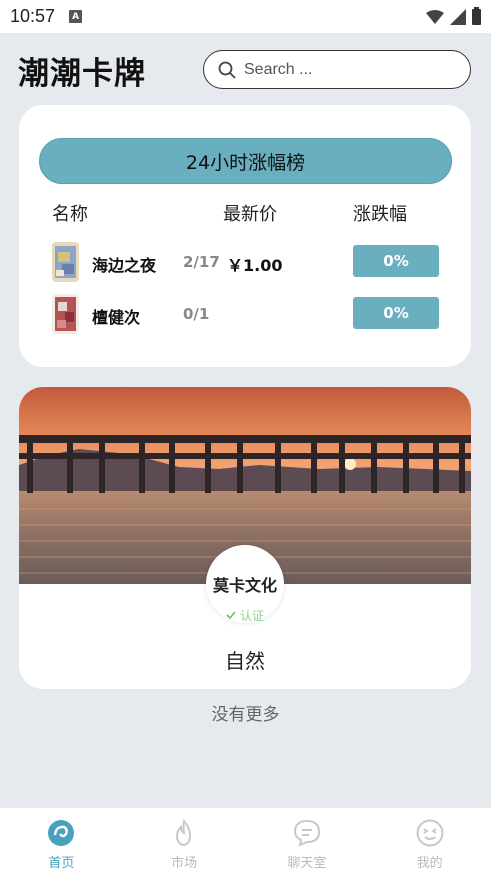 The image size is (491, 874). What do you see at coordinates (307, 863) in the screenshot?
I see `nav-label: 聊天室` at bounding box center [307, 863].